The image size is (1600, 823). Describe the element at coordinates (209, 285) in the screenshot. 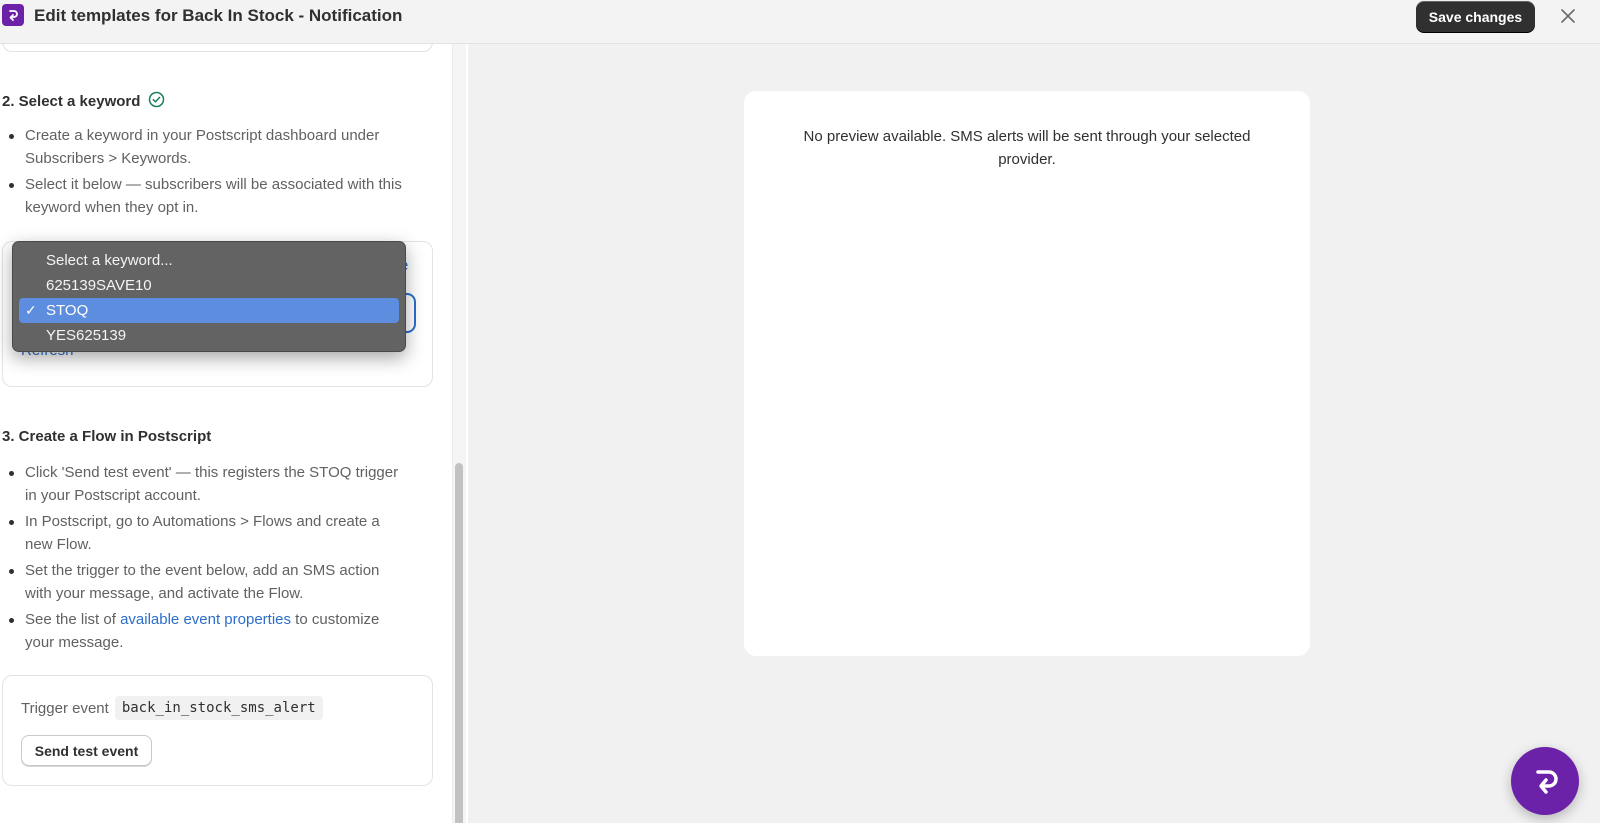

I see `dropdown-option: 625139SAVE10` at that location.